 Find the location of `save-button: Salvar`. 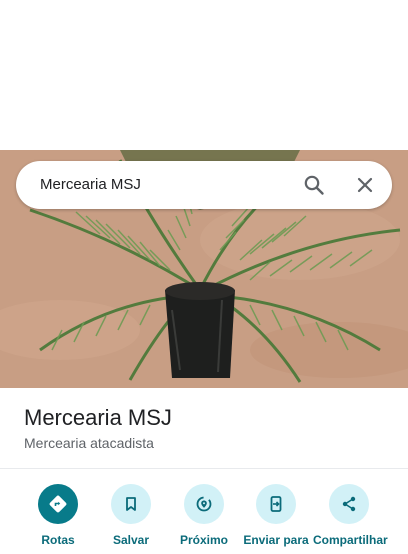

save-button: Salvar is located at coordinates (131, 519).